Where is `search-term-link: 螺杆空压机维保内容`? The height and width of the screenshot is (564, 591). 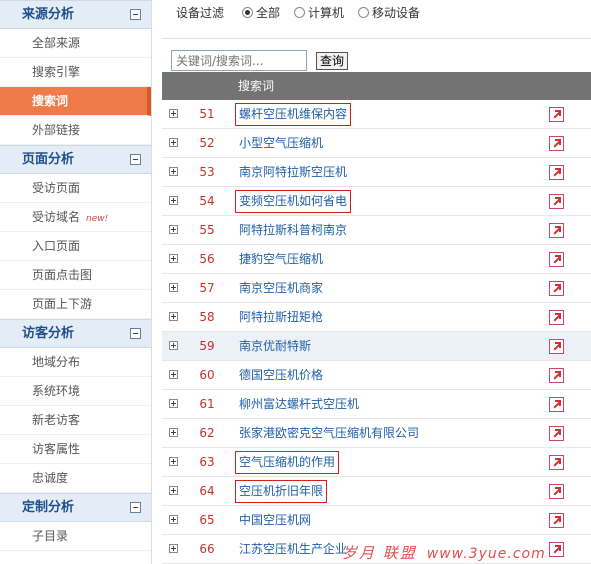
search-term-link: 螺杆空压机维保内容 is located at coordinates (293, 114).